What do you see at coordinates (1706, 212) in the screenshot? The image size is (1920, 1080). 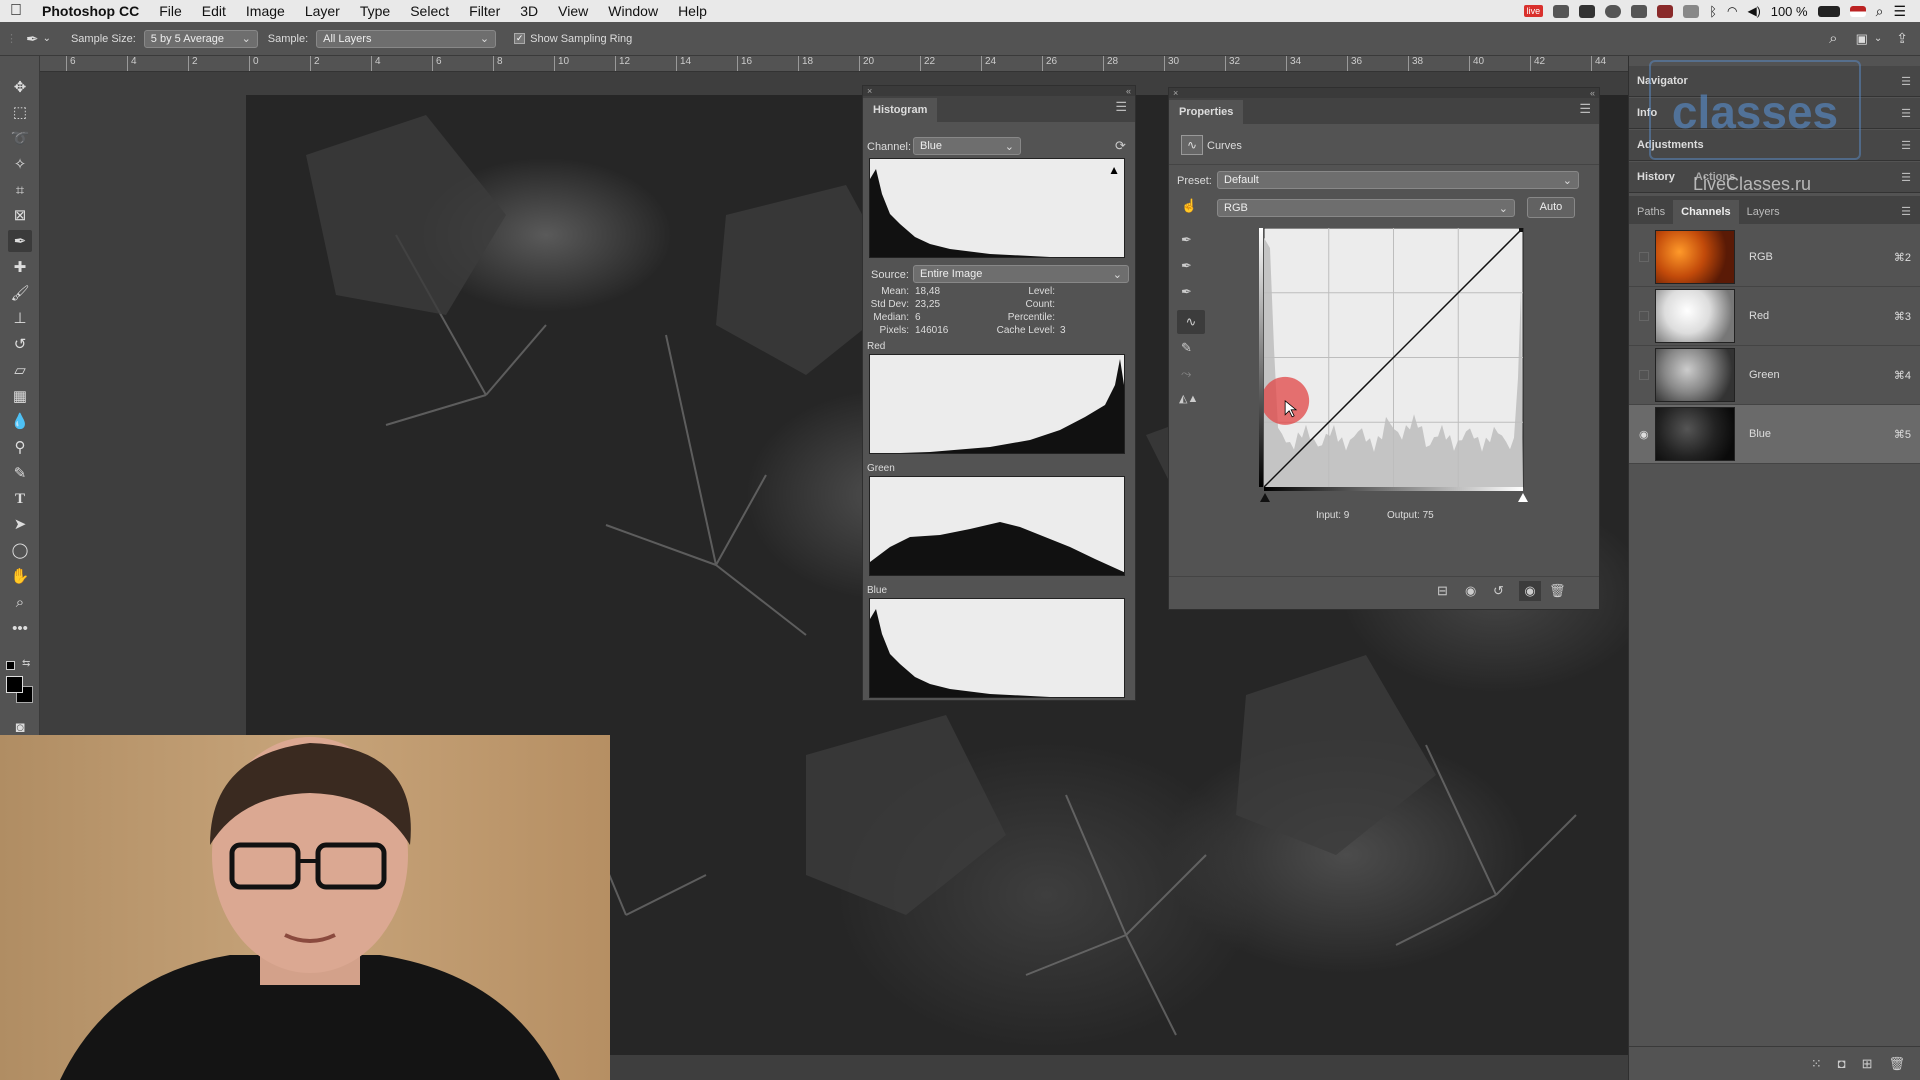 I see `tab-channels: Channels` at bounding box center [1706, 212].